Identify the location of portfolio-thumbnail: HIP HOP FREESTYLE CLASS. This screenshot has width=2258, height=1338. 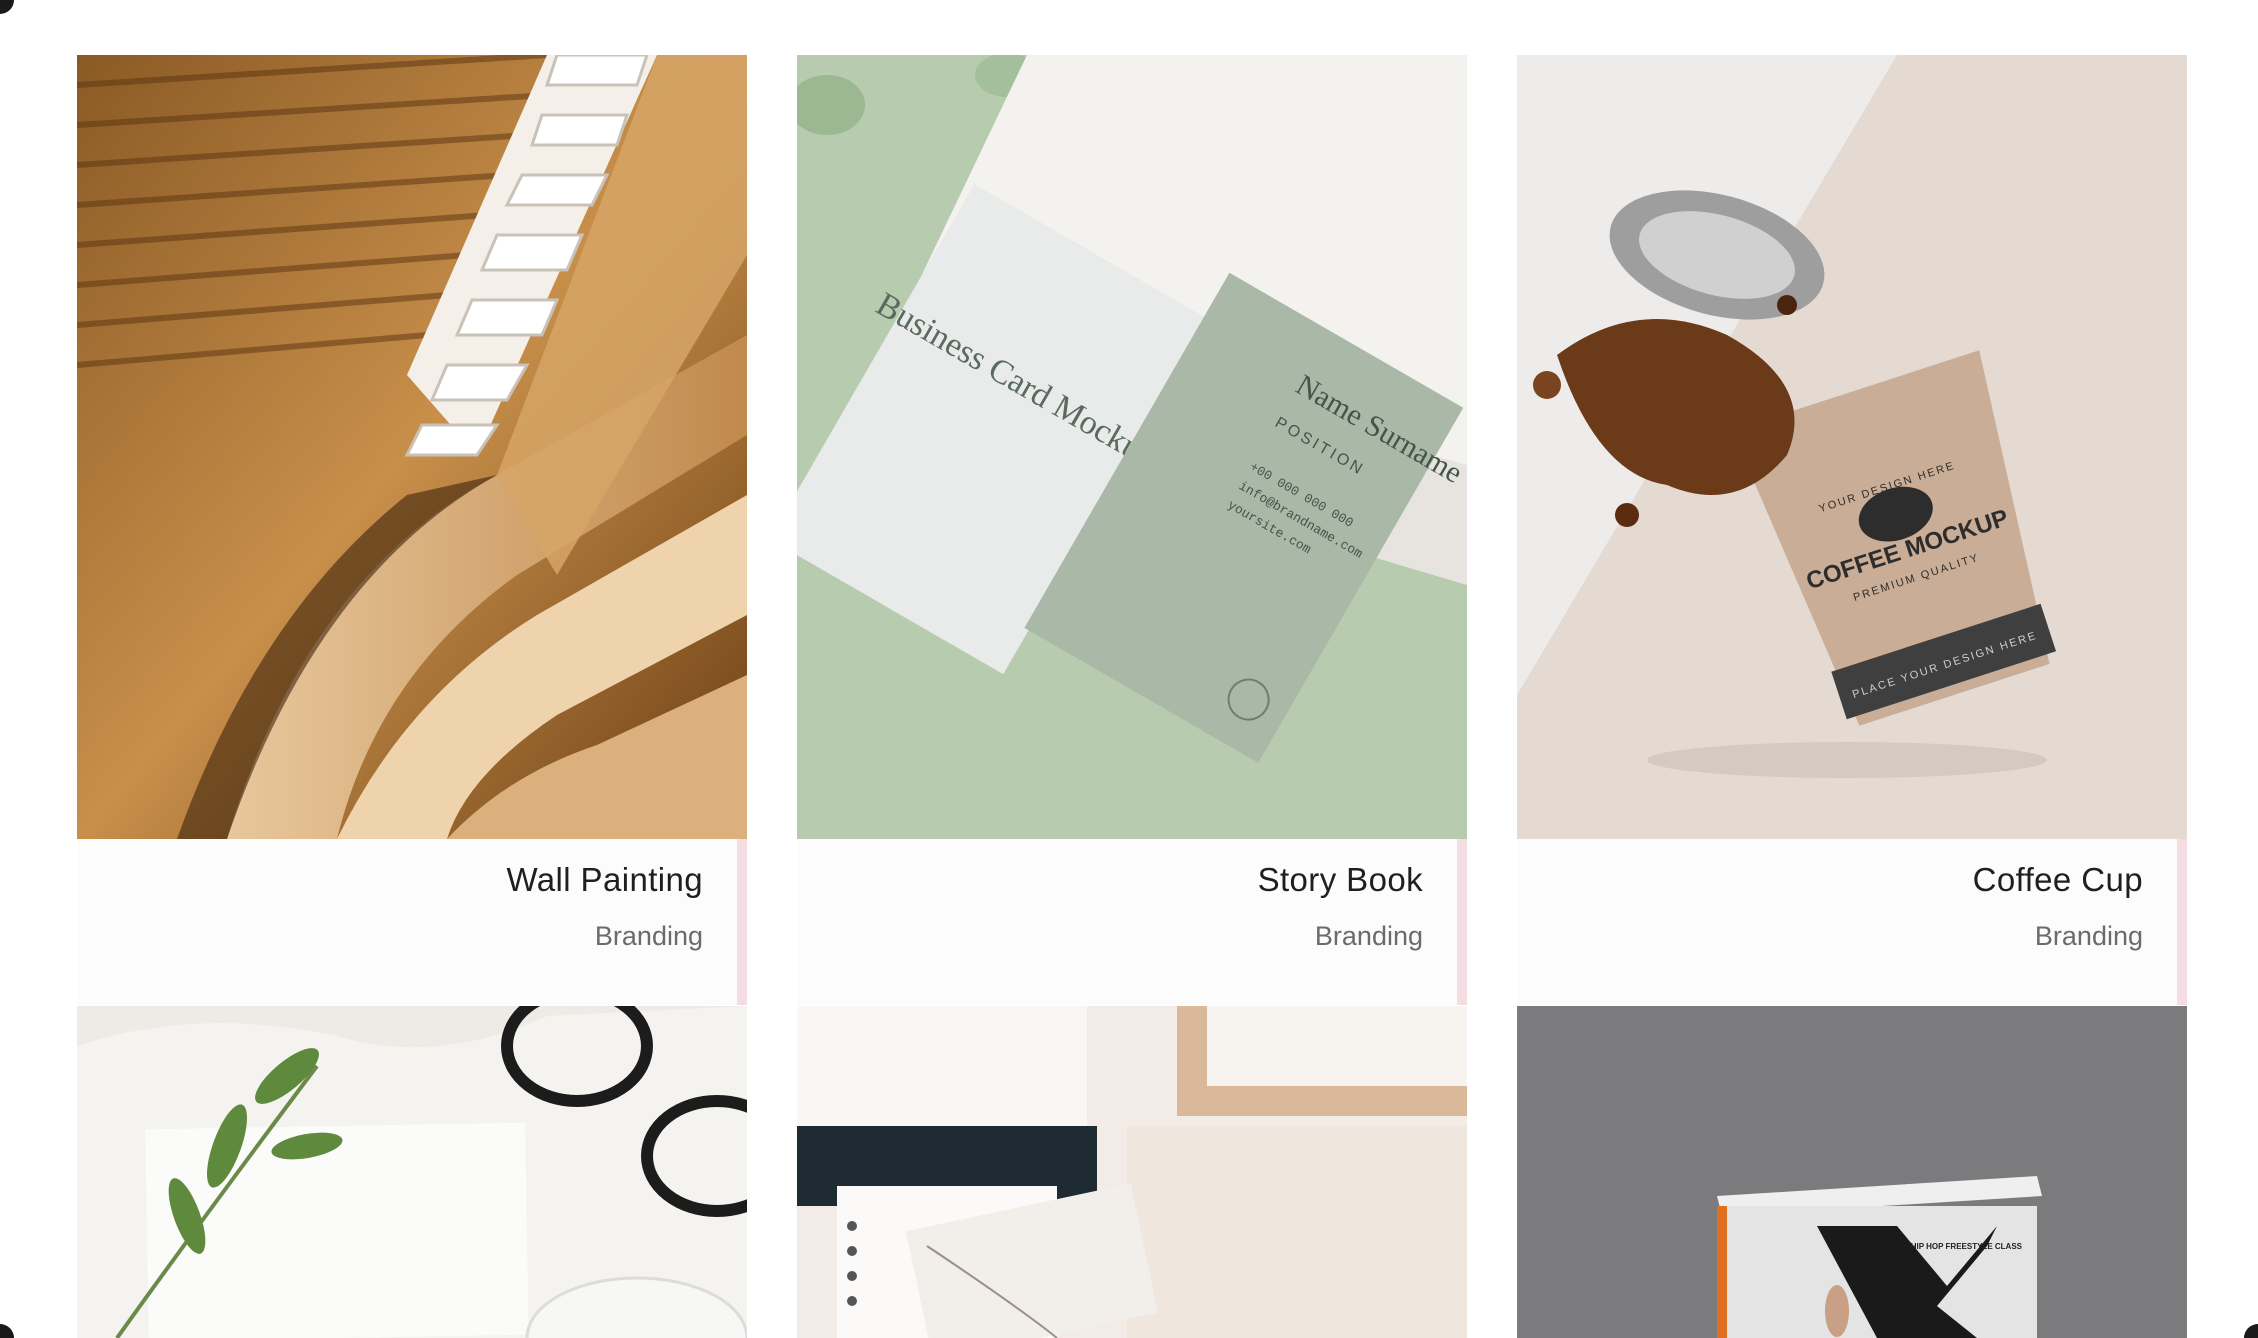
(1852, 1172).